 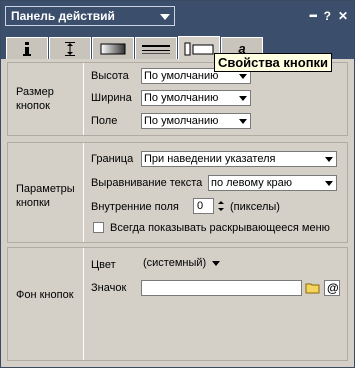 I want to click on gradient-icon, so click(x=113, y=48).